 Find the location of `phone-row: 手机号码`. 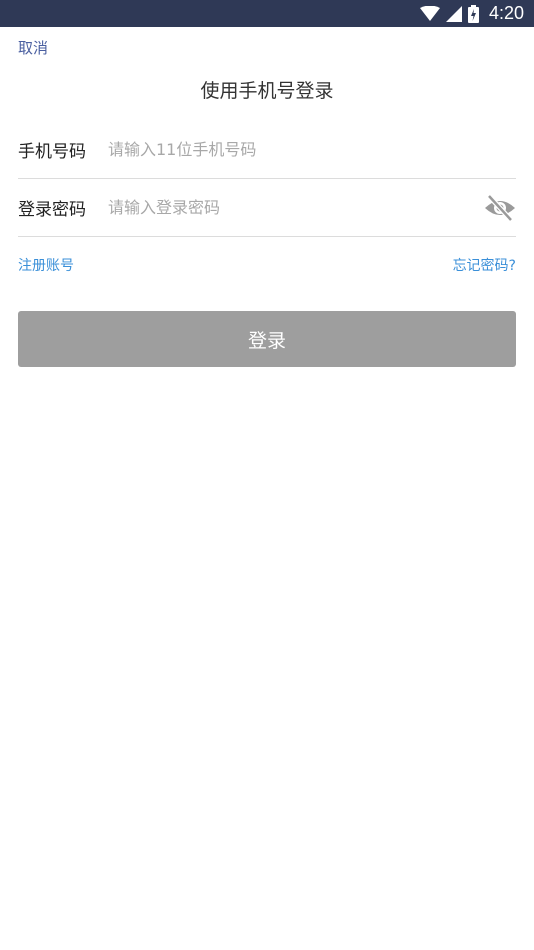

phone-row: 手机号码 is located at coordinates (267, 150).